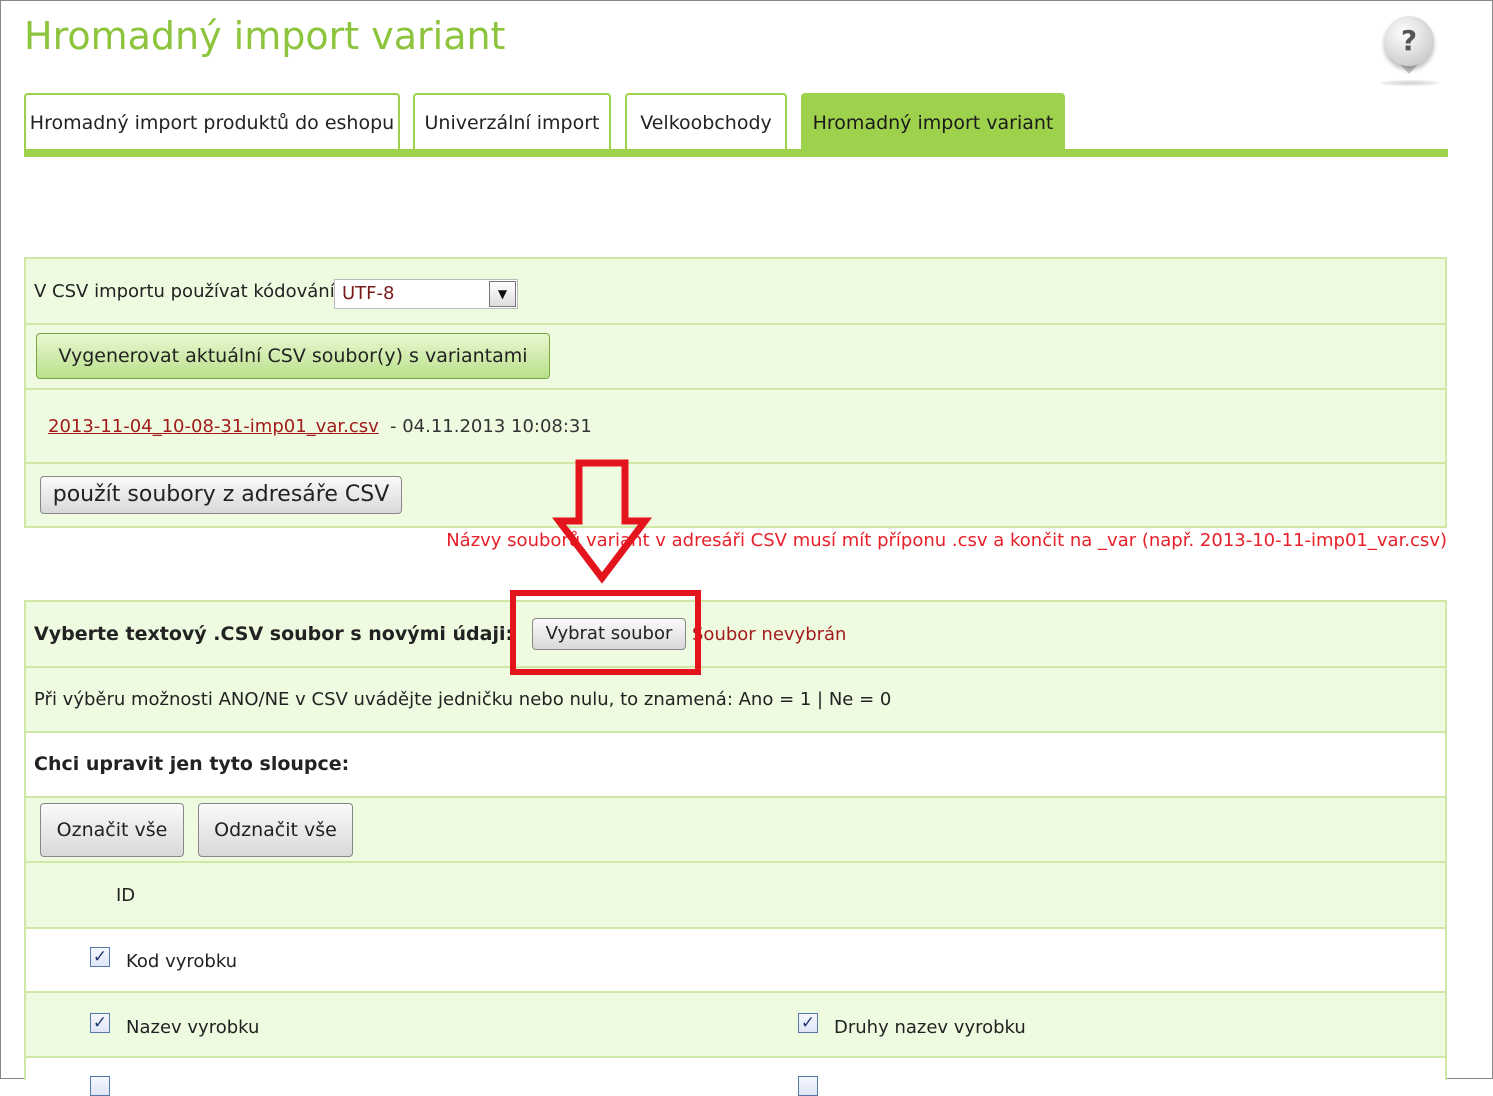 This screenshot has height=1096, width=1493. What do you see at coordinates (602, 521) in the screenshot?
I see `annotation-arrow` at bounding box center [602, 521].